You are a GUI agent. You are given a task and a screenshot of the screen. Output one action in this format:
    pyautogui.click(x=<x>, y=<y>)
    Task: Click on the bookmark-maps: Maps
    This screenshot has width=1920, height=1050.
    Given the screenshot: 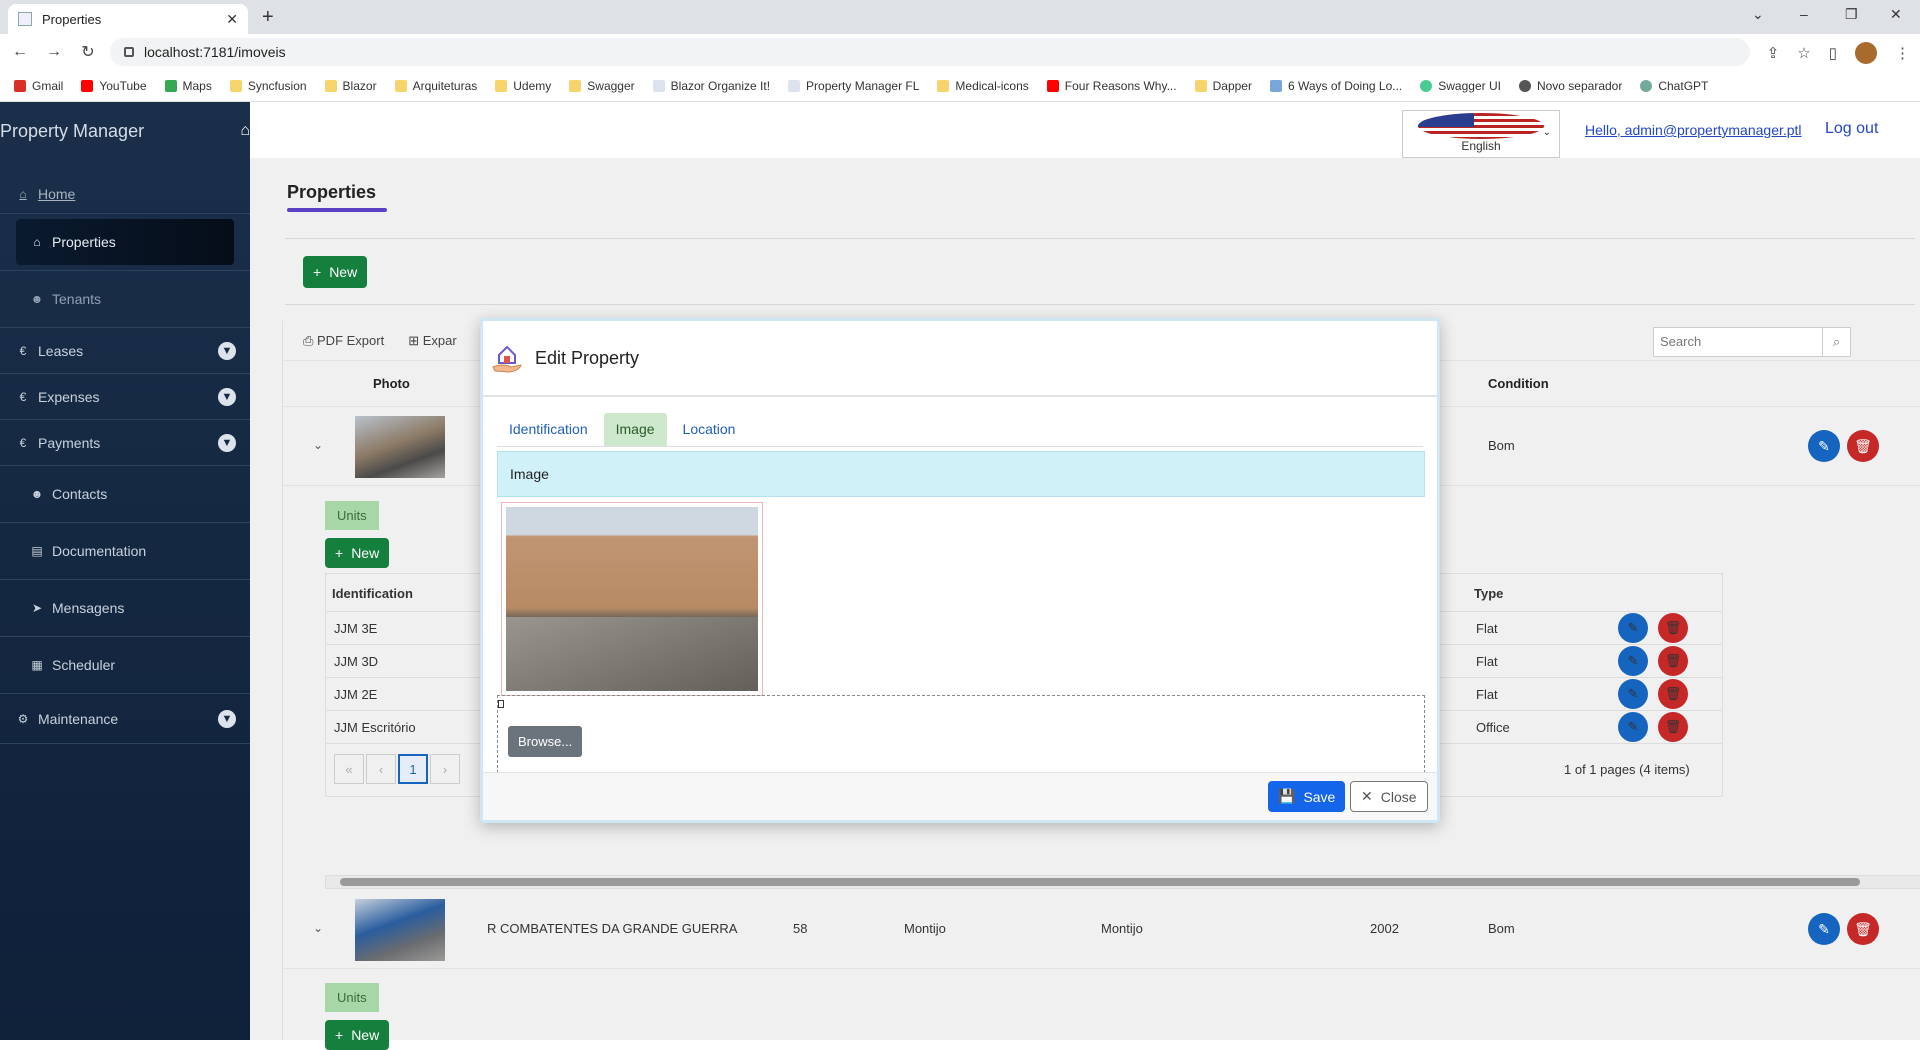 What is the action you would take?
    pyautogui.click(x=188, y=86)
    